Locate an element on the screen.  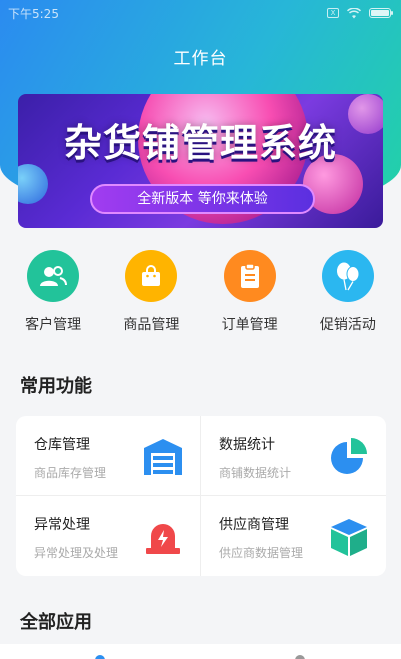
users-icon is located at coordinates (53, 276).